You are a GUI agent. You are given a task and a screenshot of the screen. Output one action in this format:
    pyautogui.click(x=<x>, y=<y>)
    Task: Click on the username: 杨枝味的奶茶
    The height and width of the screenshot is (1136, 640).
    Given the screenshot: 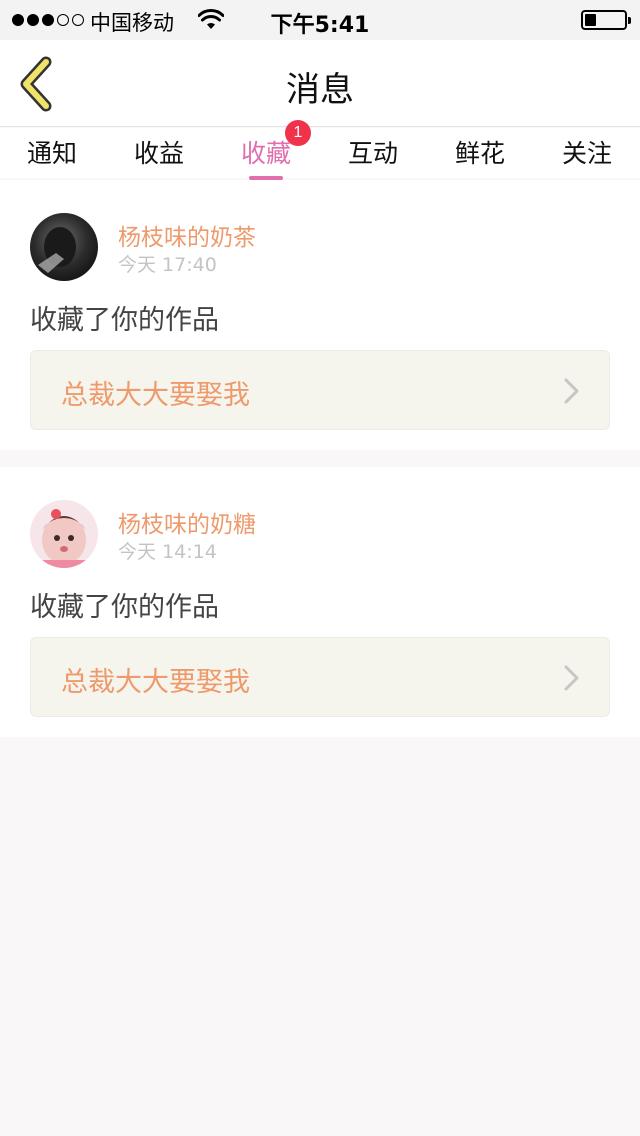 What is the action you would take?
    pyautogui.click(x=187, y=235)
    